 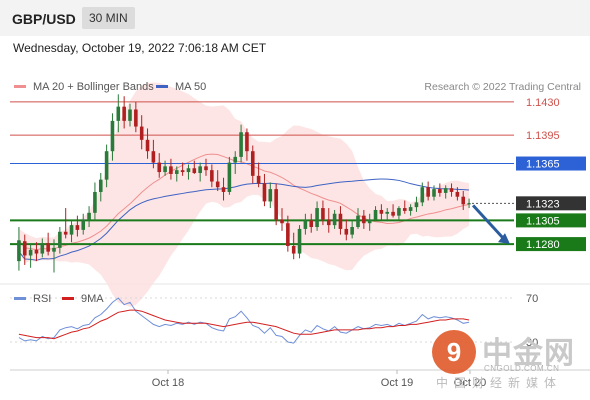 I want to click on legend-label-bollinger: MA 20 + Bollinger Bands, so click(x=93, y=87).